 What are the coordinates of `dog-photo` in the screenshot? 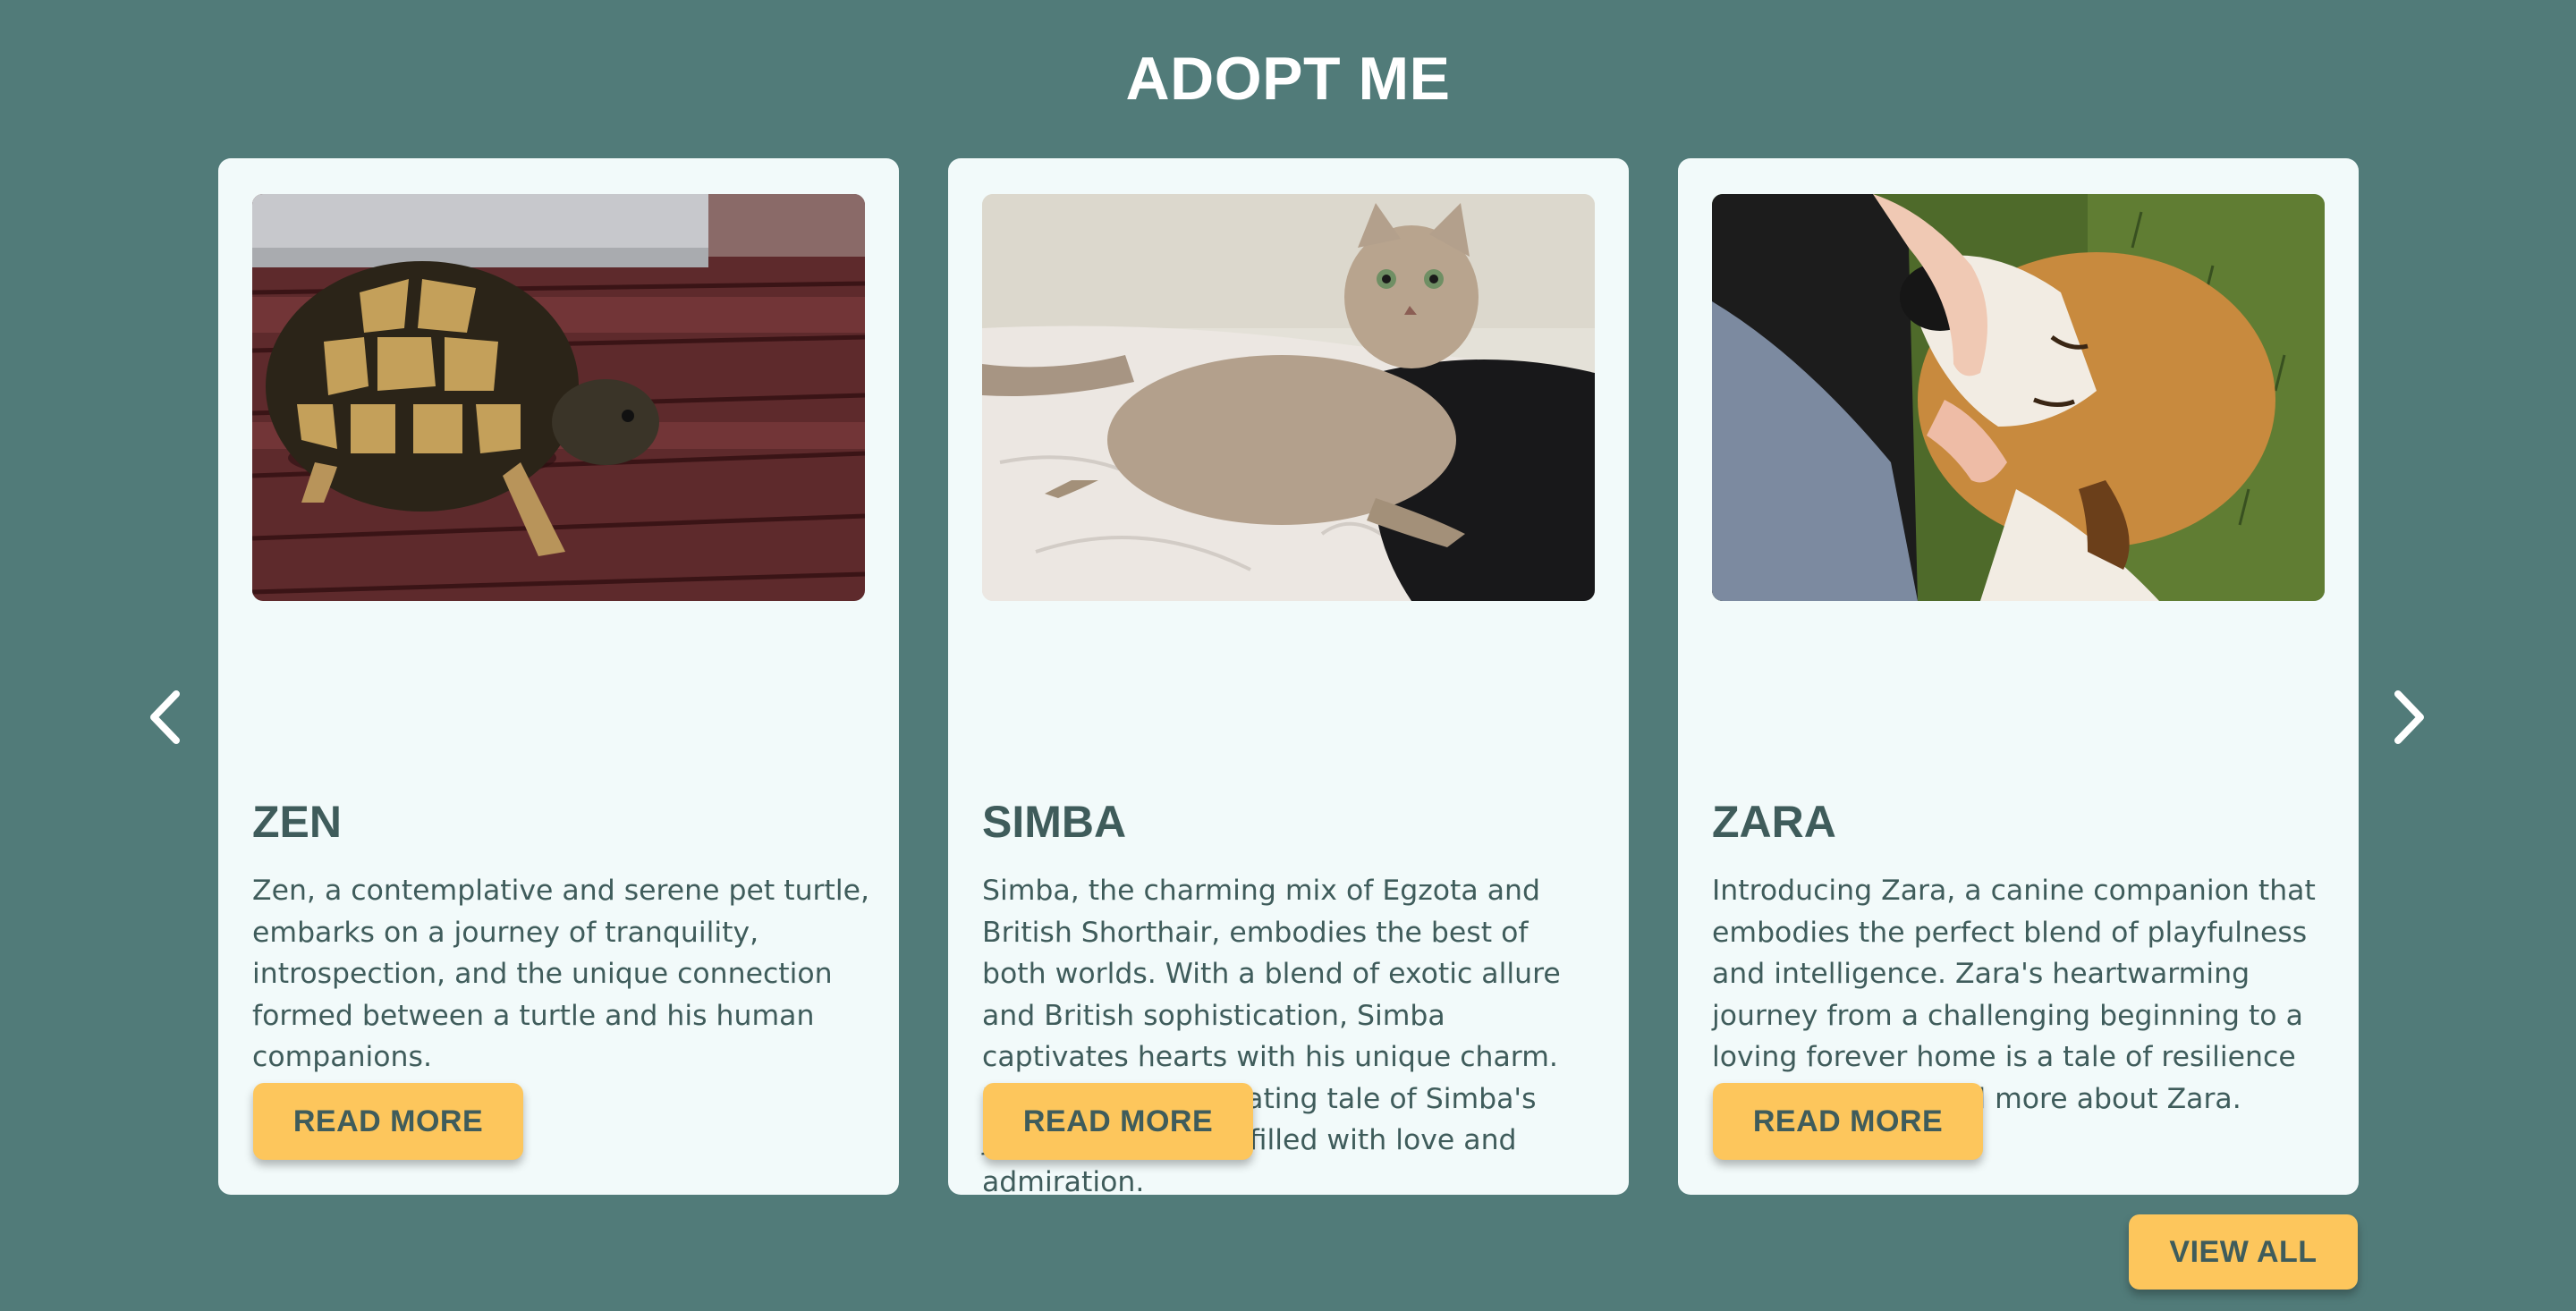 It's located at (2018, 397).